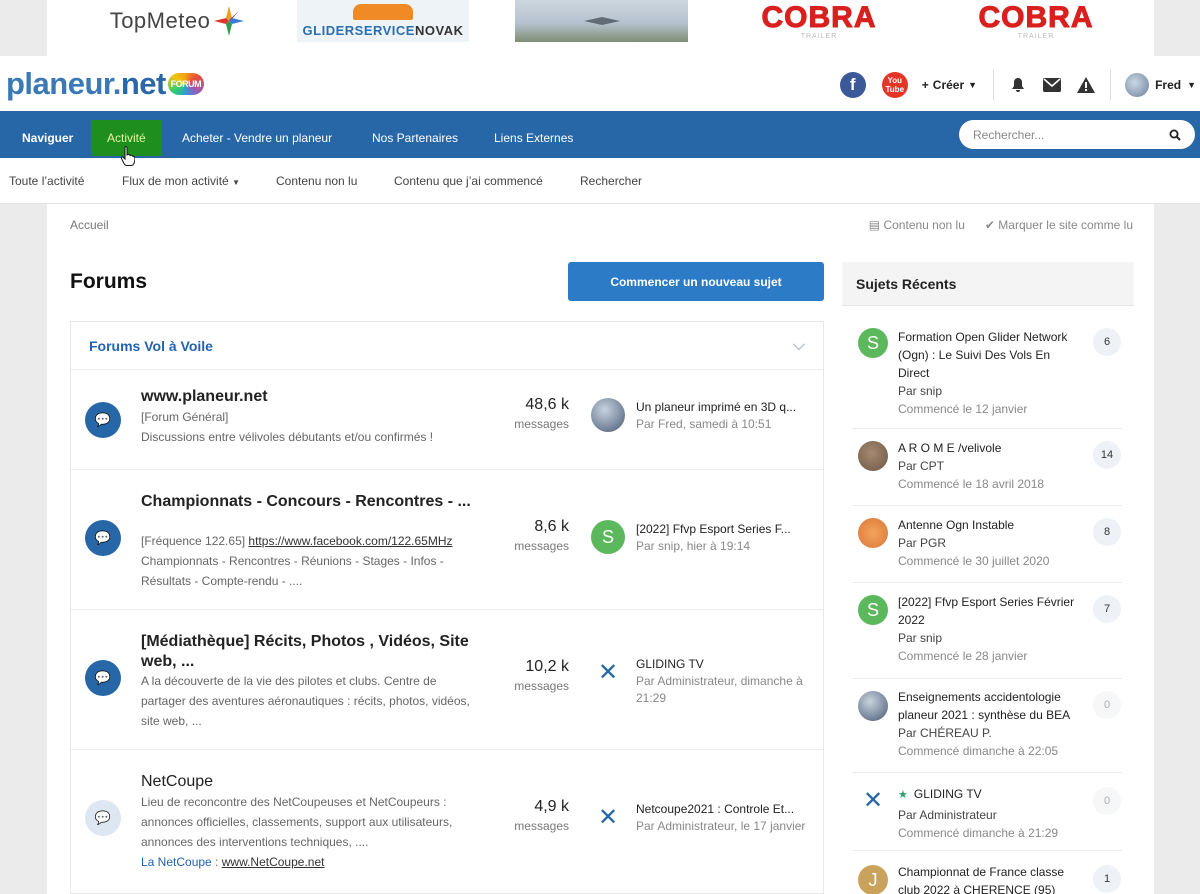 This screenshot has width=1200, height=894. I want to click on topic-title-link: ★ GLIDING TV, so click(988, 794).